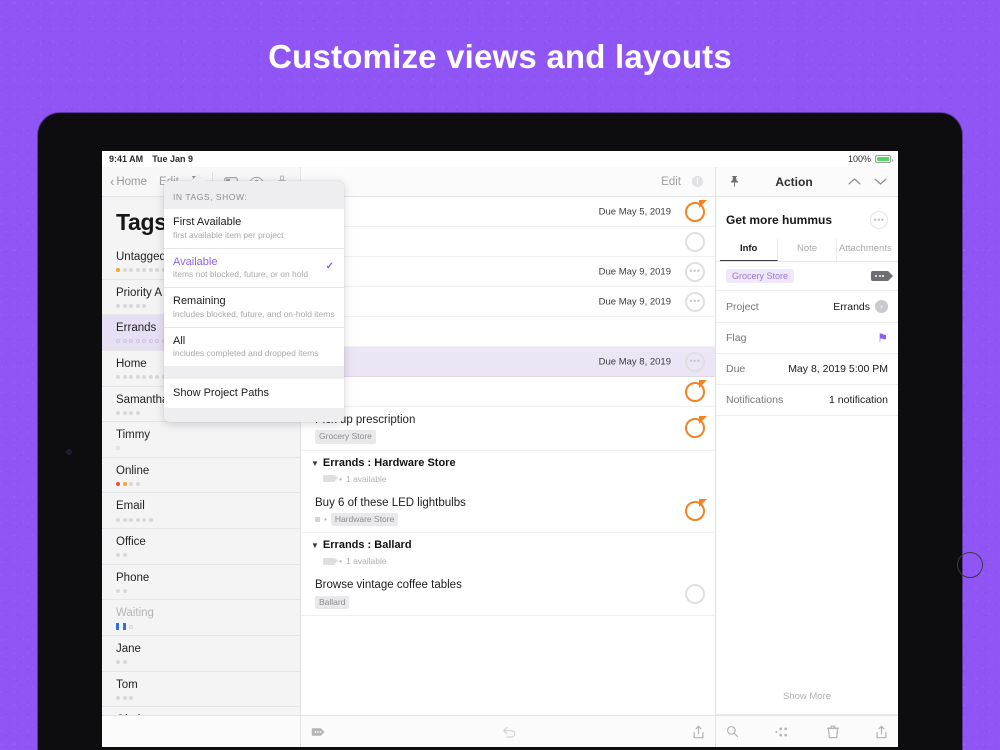 Image resolution: width=1000 pixels, height=750 pixels. I want to click on inspector-tab-info: Info, so click(749, 250).